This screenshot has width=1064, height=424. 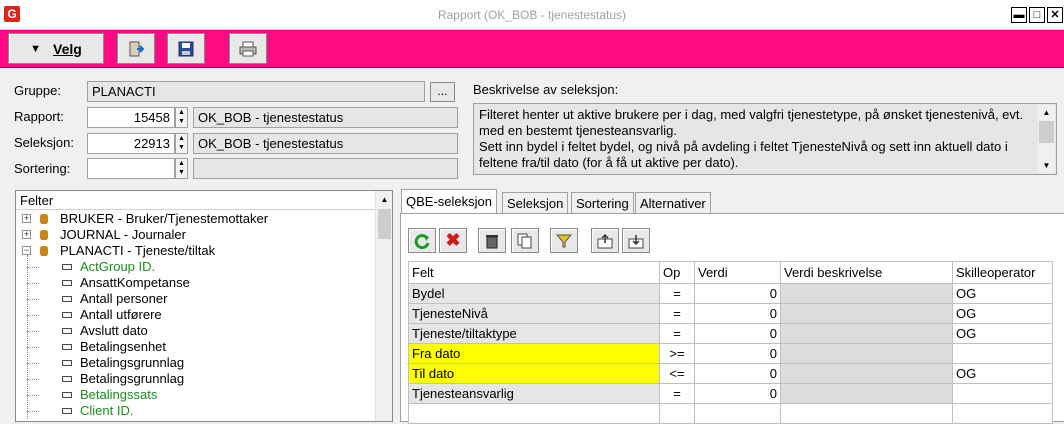 I want to click on export-button, so click(x=636, y=240).